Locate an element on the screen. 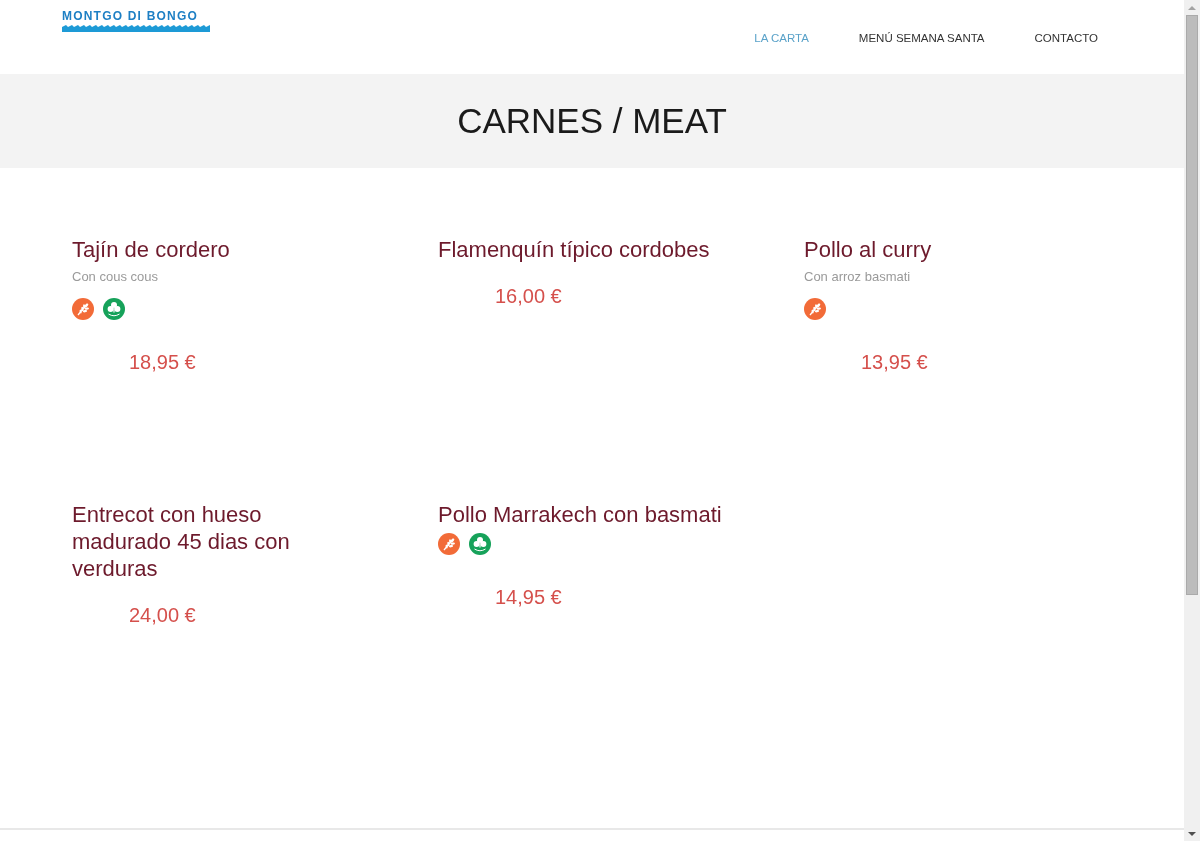 The image size is (1200, 841). scrollbar-thumb is located at coordinates (1192, 305).